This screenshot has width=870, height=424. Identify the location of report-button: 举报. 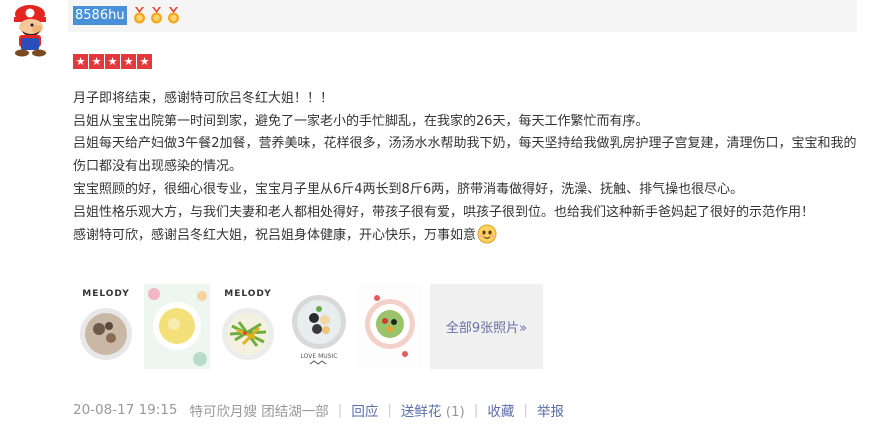
(550, 410).